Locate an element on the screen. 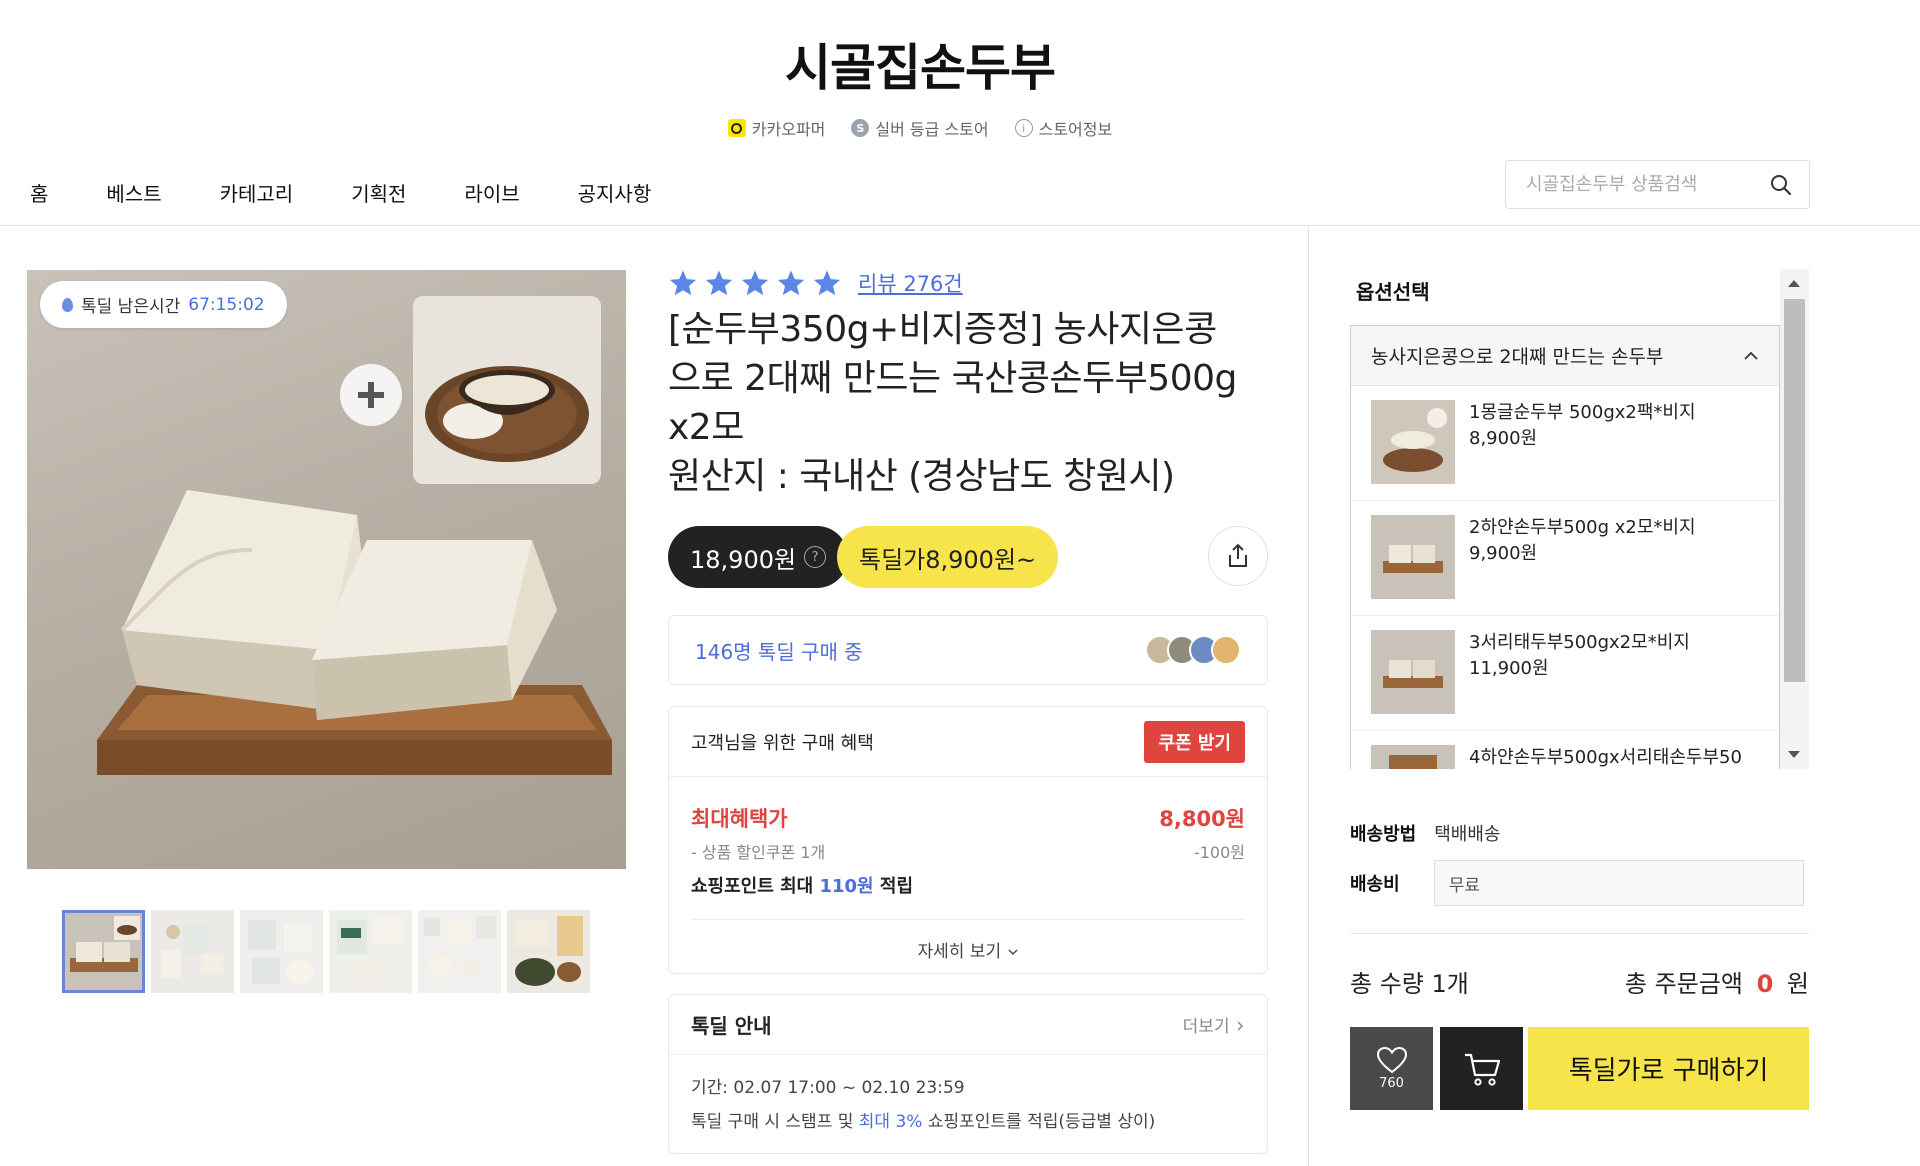 This screenshot has width=1920, height=1166. store-meta-kakao: 카카오파머 is located at coordinates (776, 128).